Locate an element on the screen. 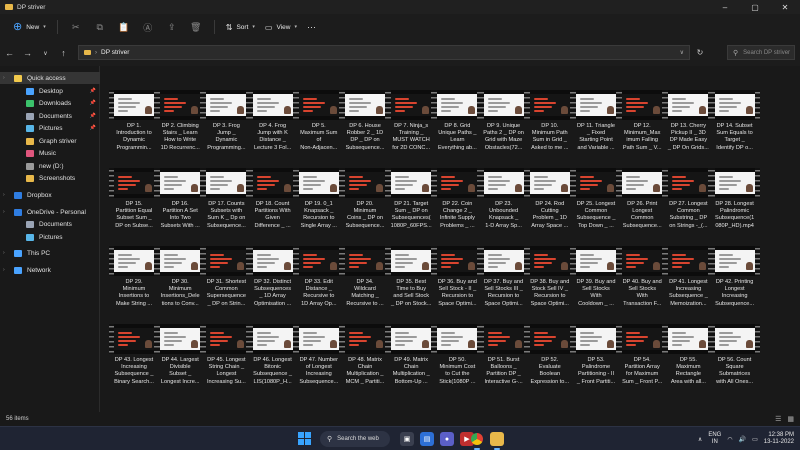 The image size is (800, 450). share-button: ⇪ is located at coordinates (172, 27).